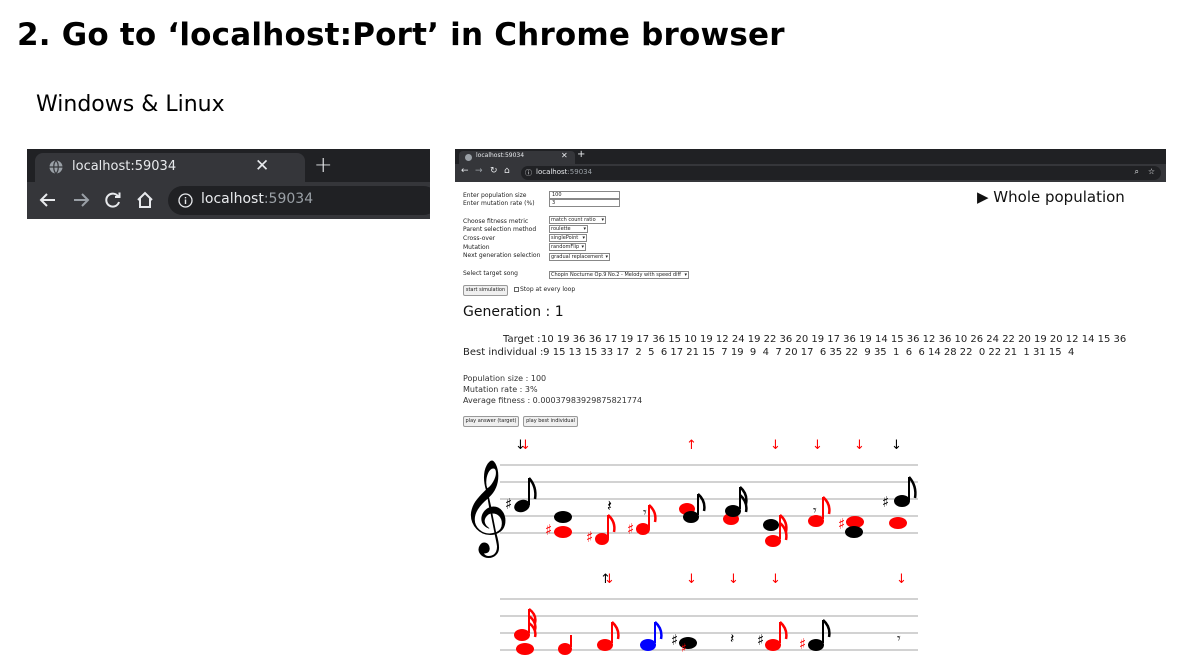  What do you see at coordinates (81, 200) in the screenshot?
I see `forward-icon` at bounding box center [81, 200].